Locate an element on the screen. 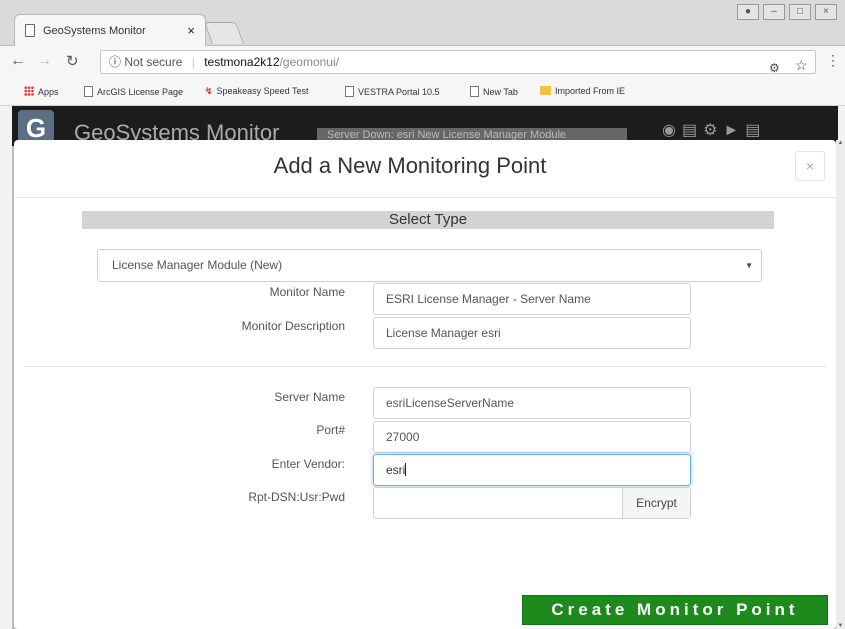 The width and height of the screenshot is (845, 629). maximize-icon: □ is located at coordinates (800, 12).